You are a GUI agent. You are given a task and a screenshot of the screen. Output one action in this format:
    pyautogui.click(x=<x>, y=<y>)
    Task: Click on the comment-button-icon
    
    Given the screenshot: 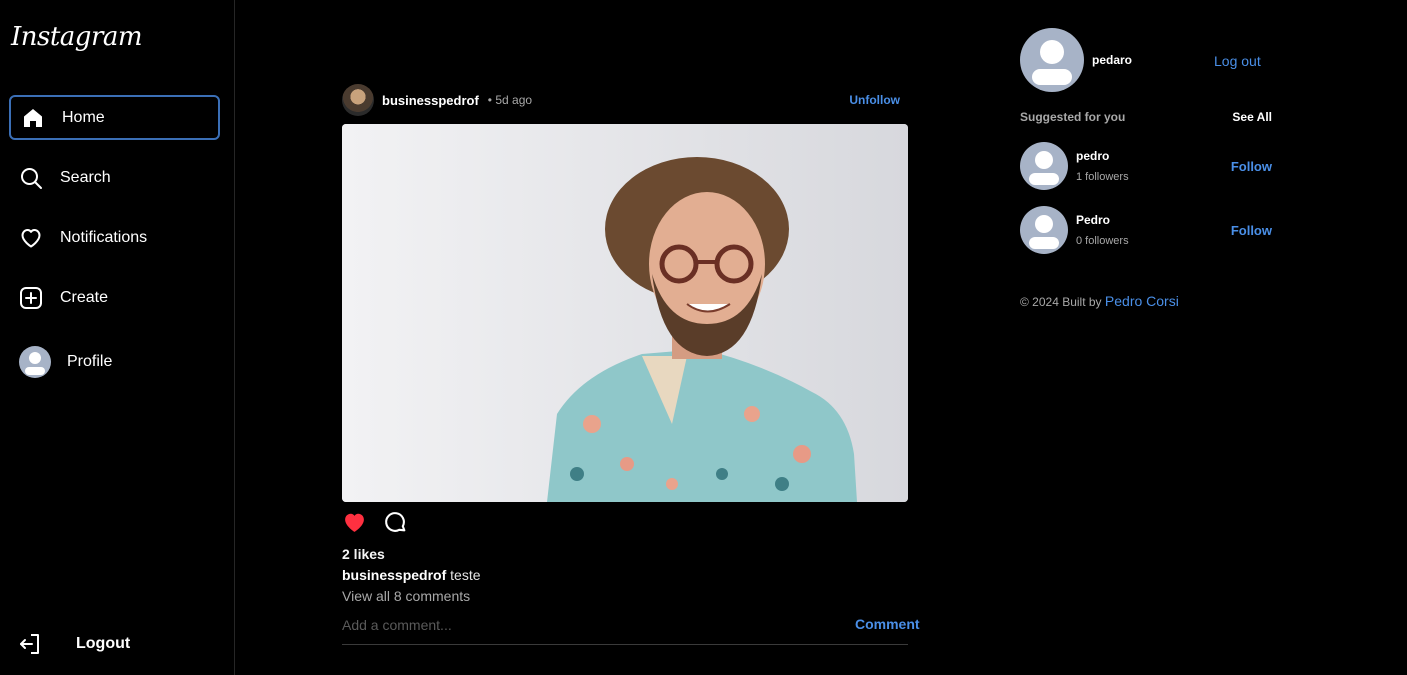 What is the action you would take?
    pyautogui.click(x=395, y=525)
    